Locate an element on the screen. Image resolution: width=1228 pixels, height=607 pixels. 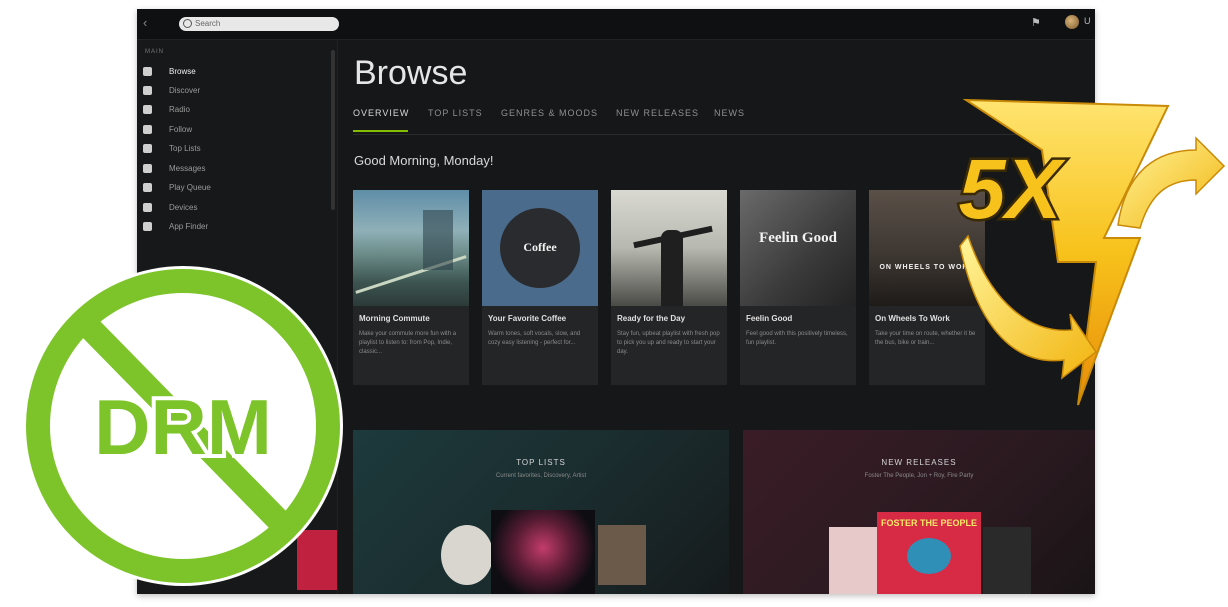
drm-label: DRM is located at coordinates (183, 427).